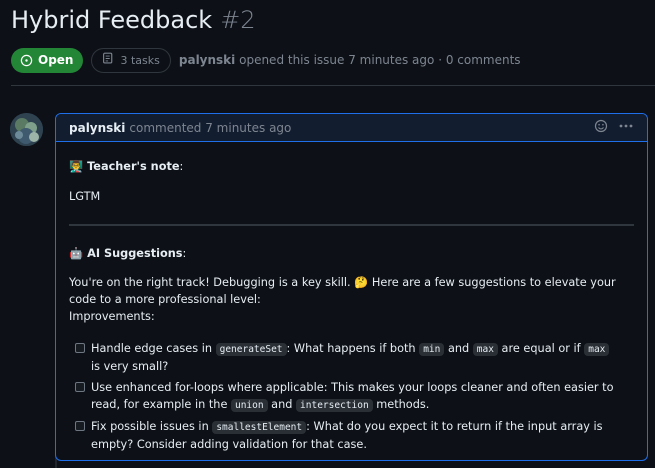  What do you see at coordinates (85, 196) in the screenshot?
I see `teacher-note-text: LGTM` at bounding box center [85, 196].